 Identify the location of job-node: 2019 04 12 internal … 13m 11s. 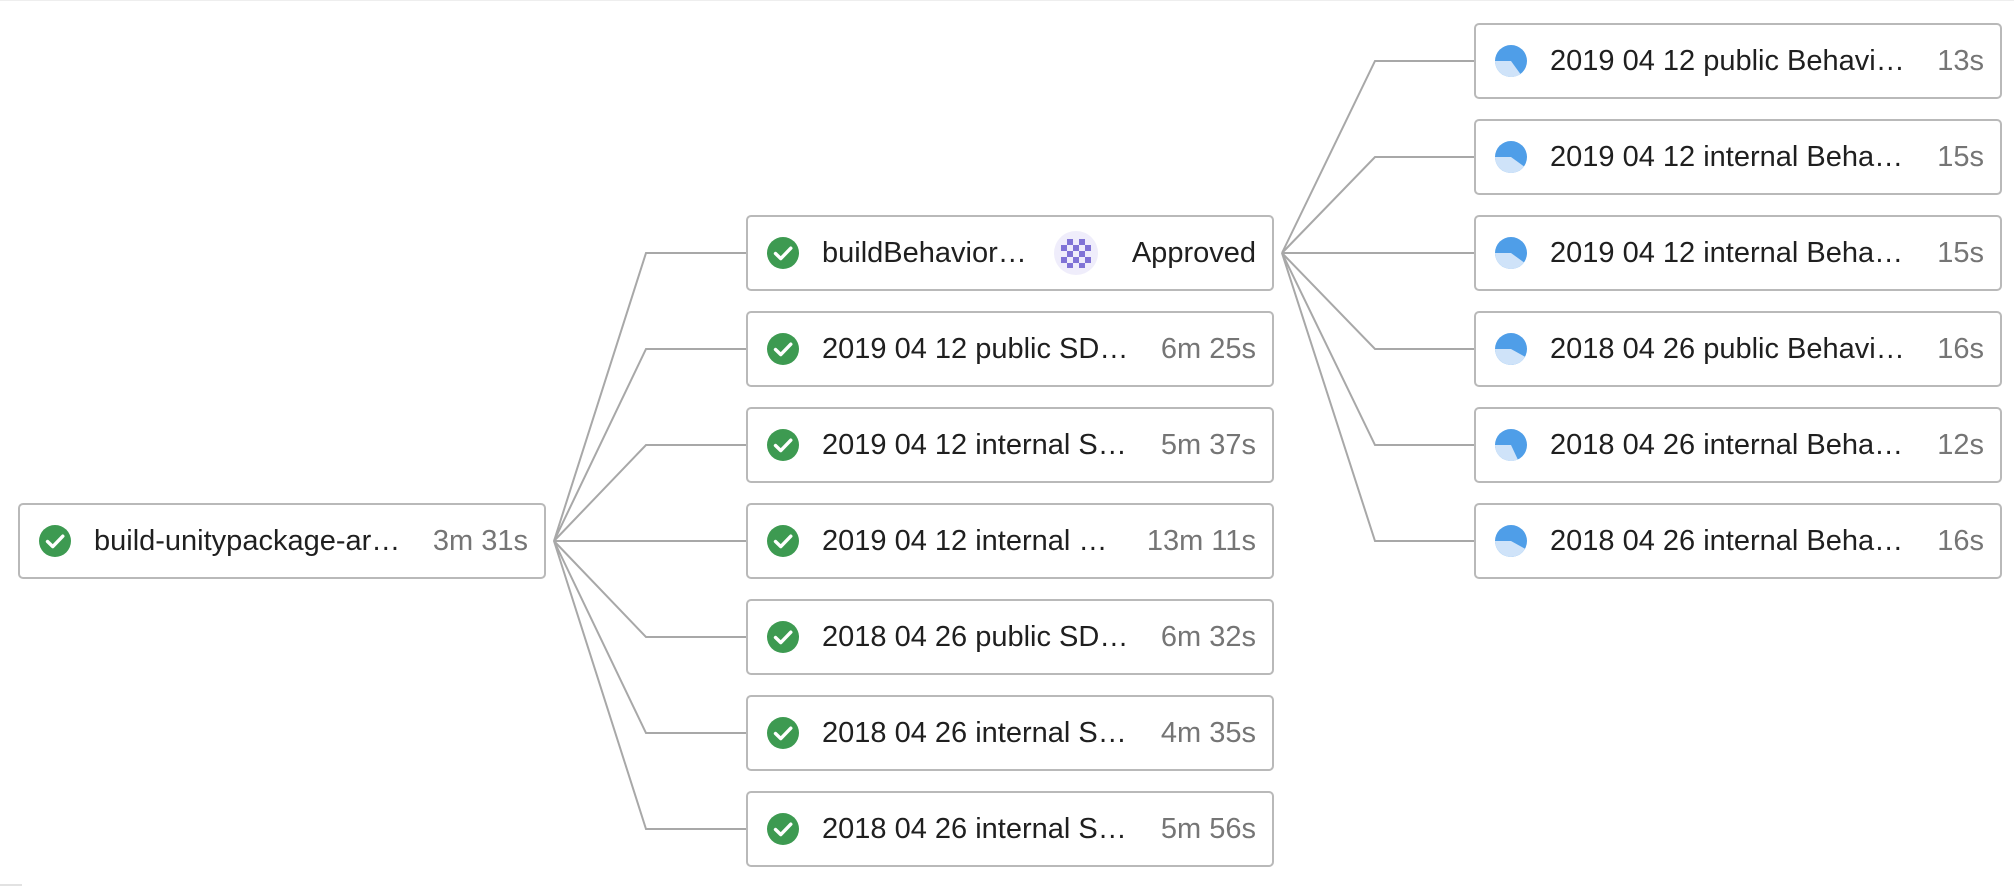
(1010, 541).